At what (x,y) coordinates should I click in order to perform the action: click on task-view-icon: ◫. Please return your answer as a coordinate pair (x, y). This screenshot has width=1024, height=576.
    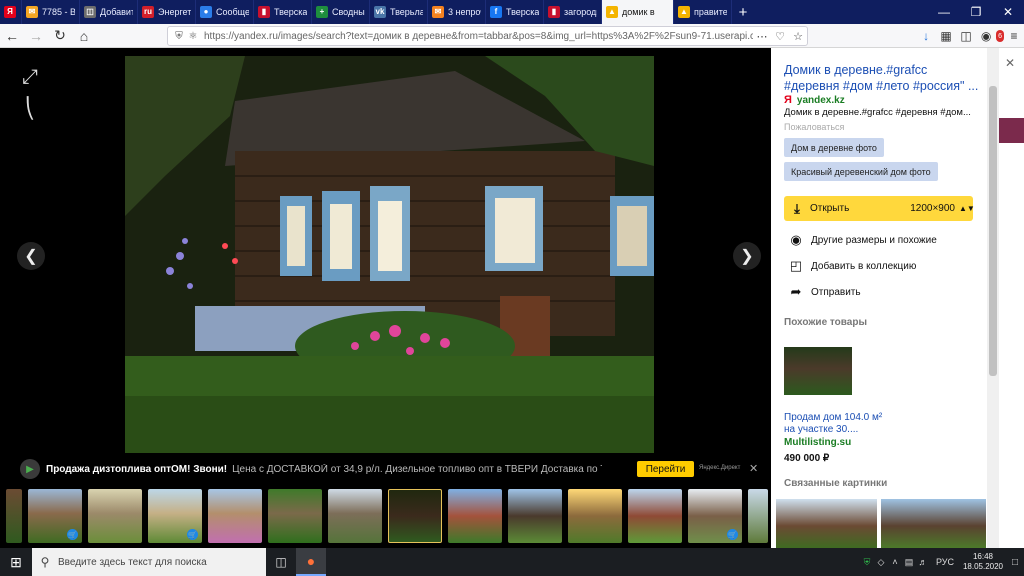
    Looking at the image, I should click on (281, 562).